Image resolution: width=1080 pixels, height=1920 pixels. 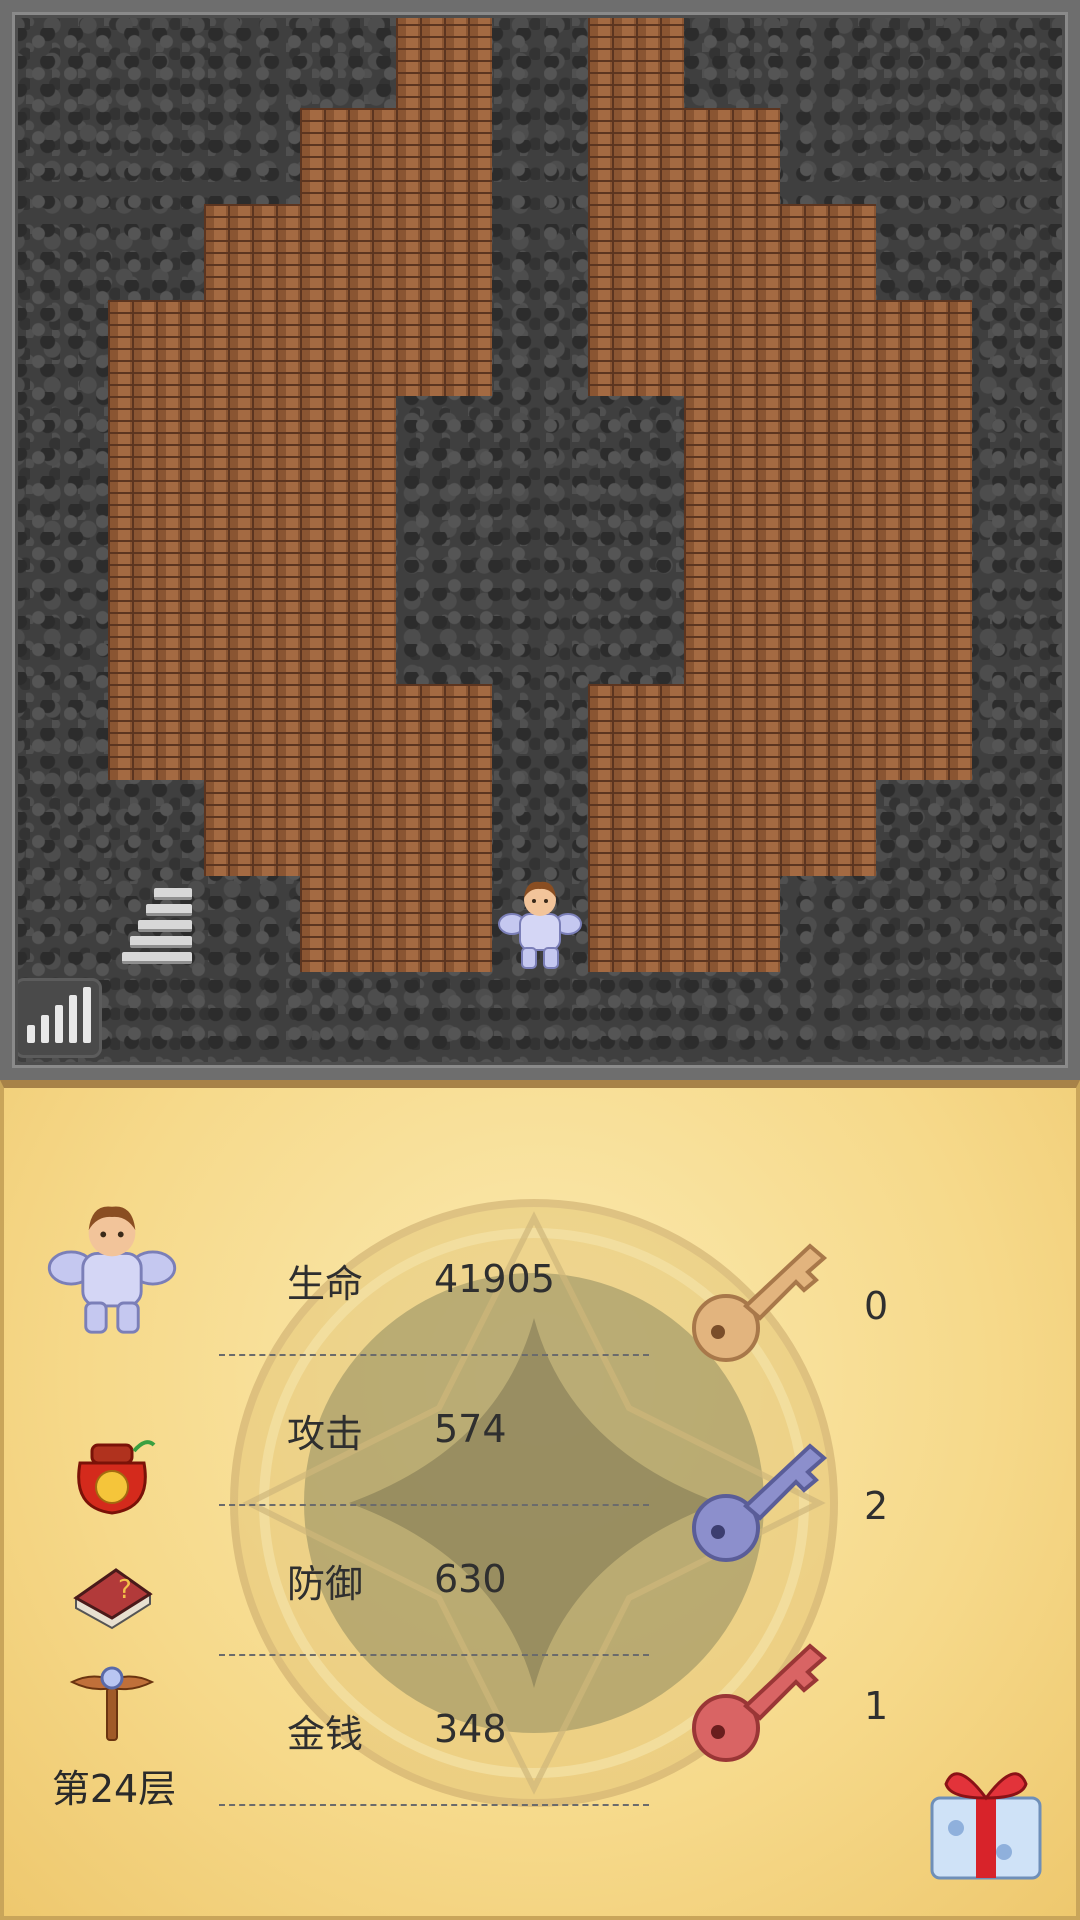 I want to click on defense-value: 630, so click(x=470, y=1579).